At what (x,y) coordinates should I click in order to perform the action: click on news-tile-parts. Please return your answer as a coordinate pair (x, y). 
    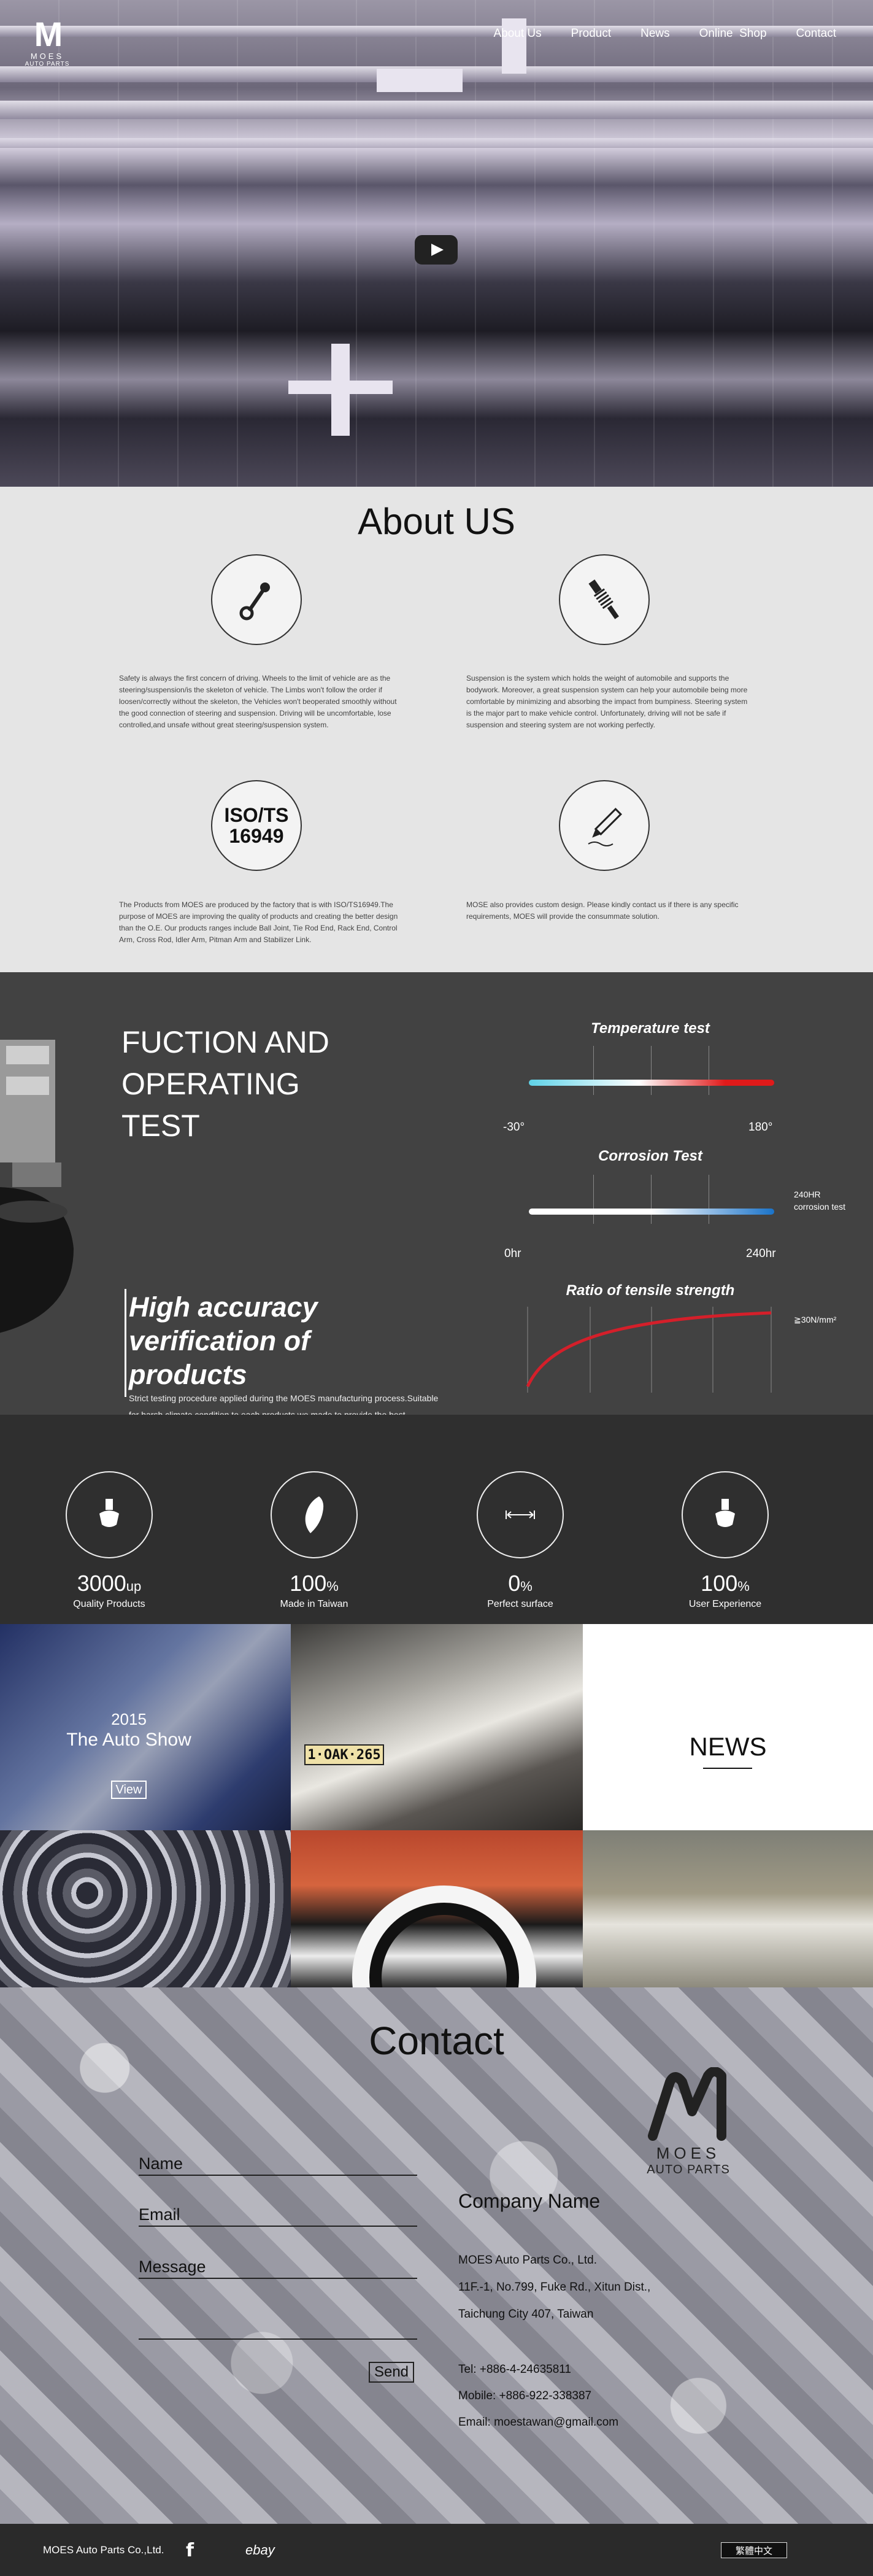
    Looking at the image, I should click on (145, 1908).